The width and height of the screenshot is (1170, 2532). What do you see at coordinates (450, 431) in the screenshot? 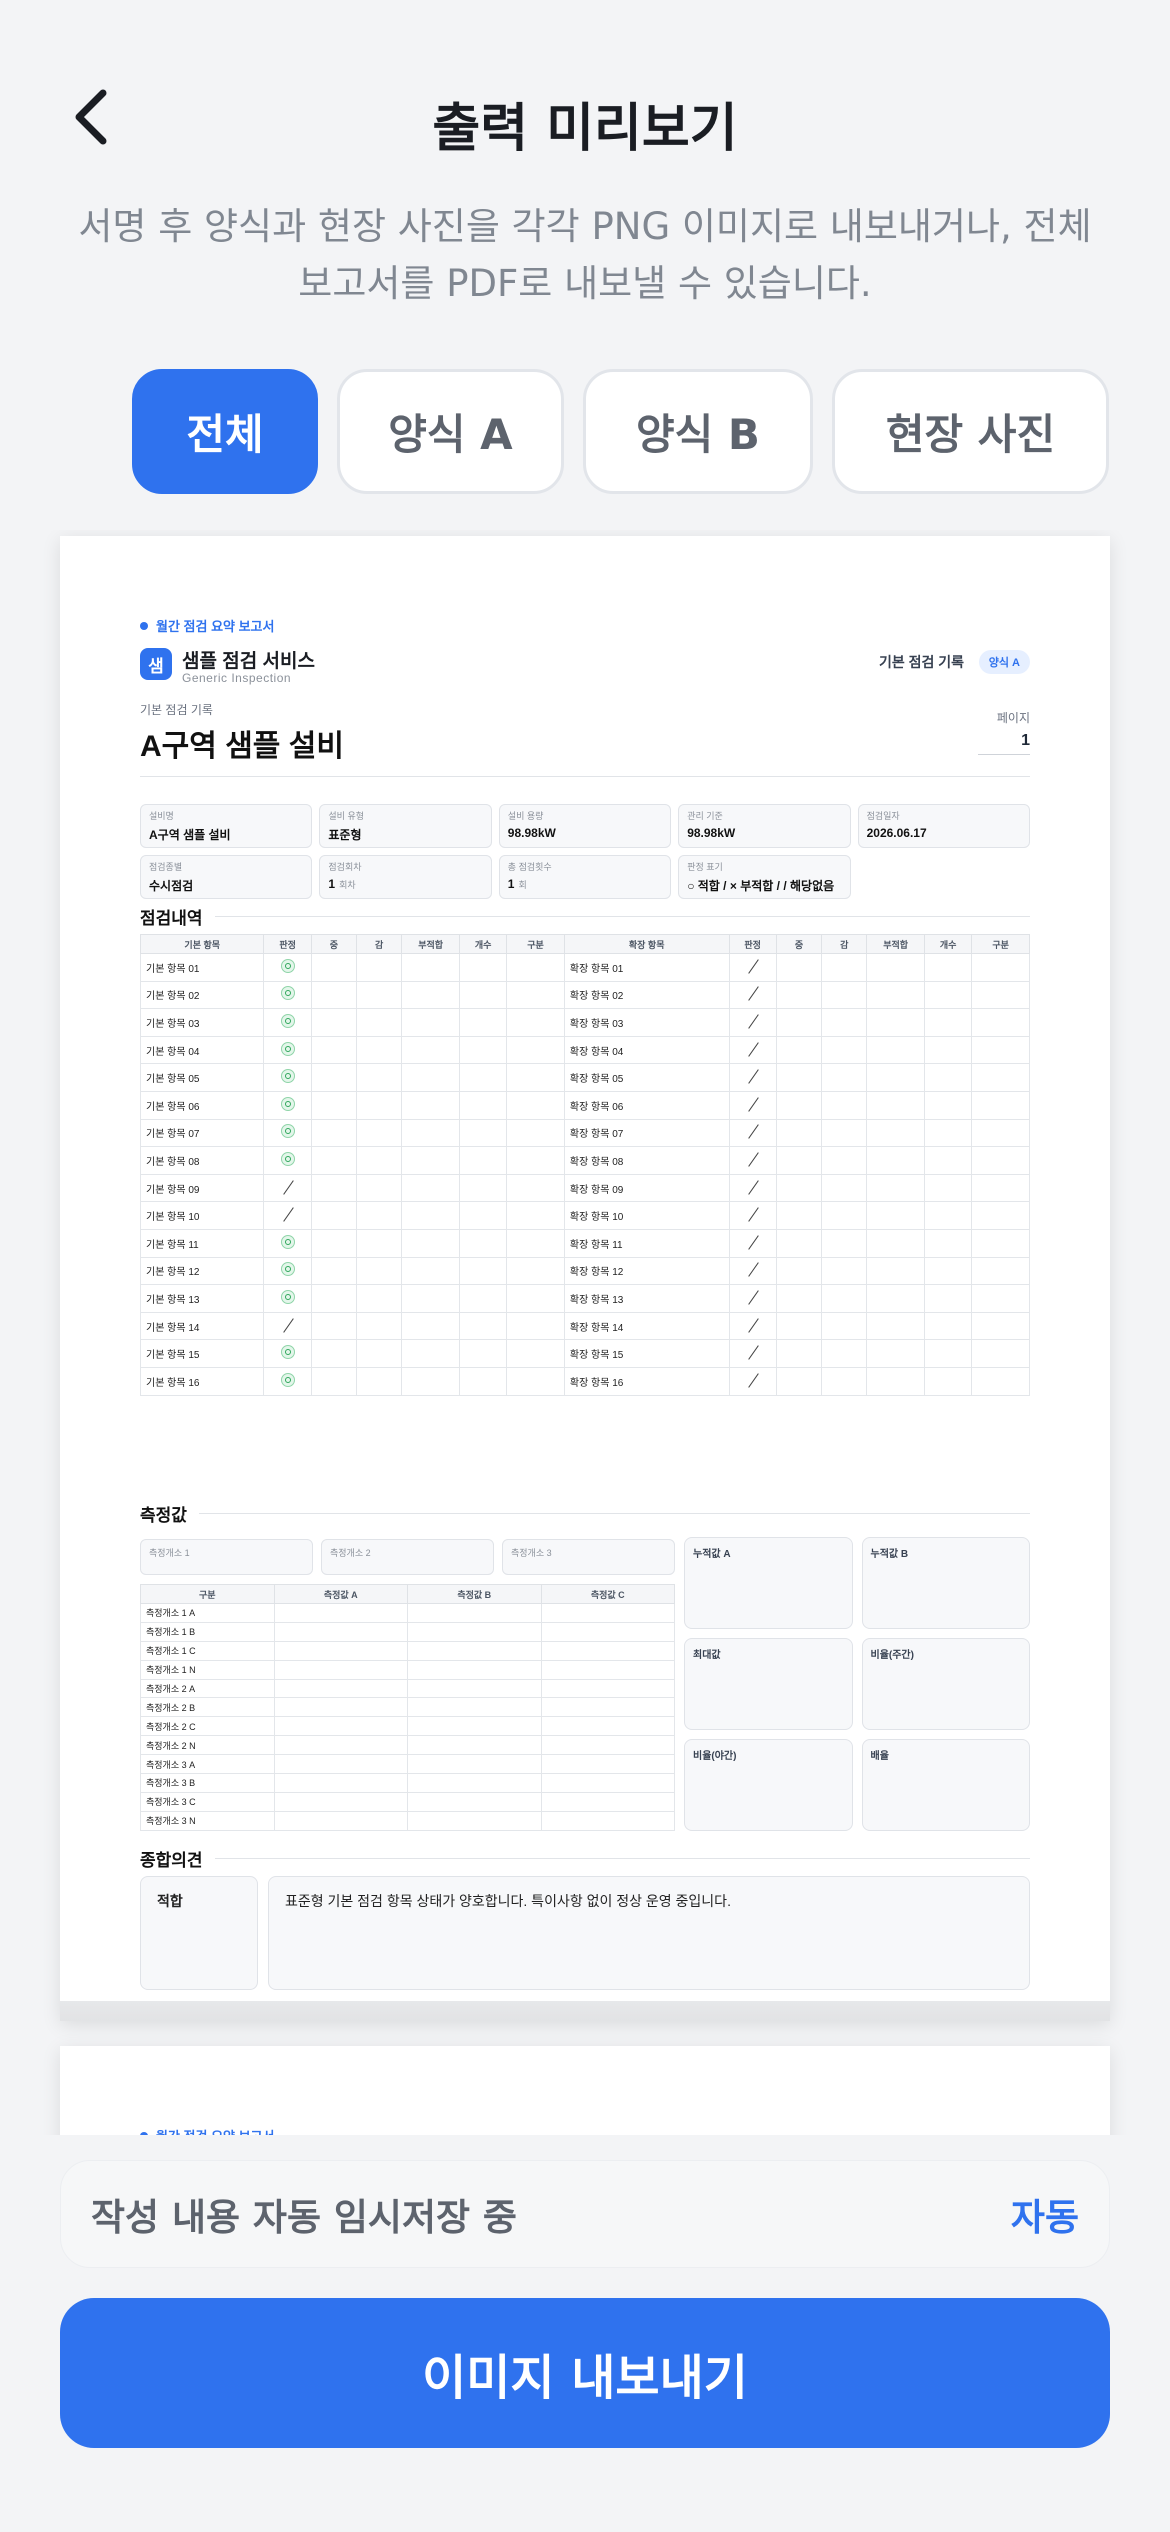
I see `tab-form-a: 양식 A` at bounding box center [450, 431].